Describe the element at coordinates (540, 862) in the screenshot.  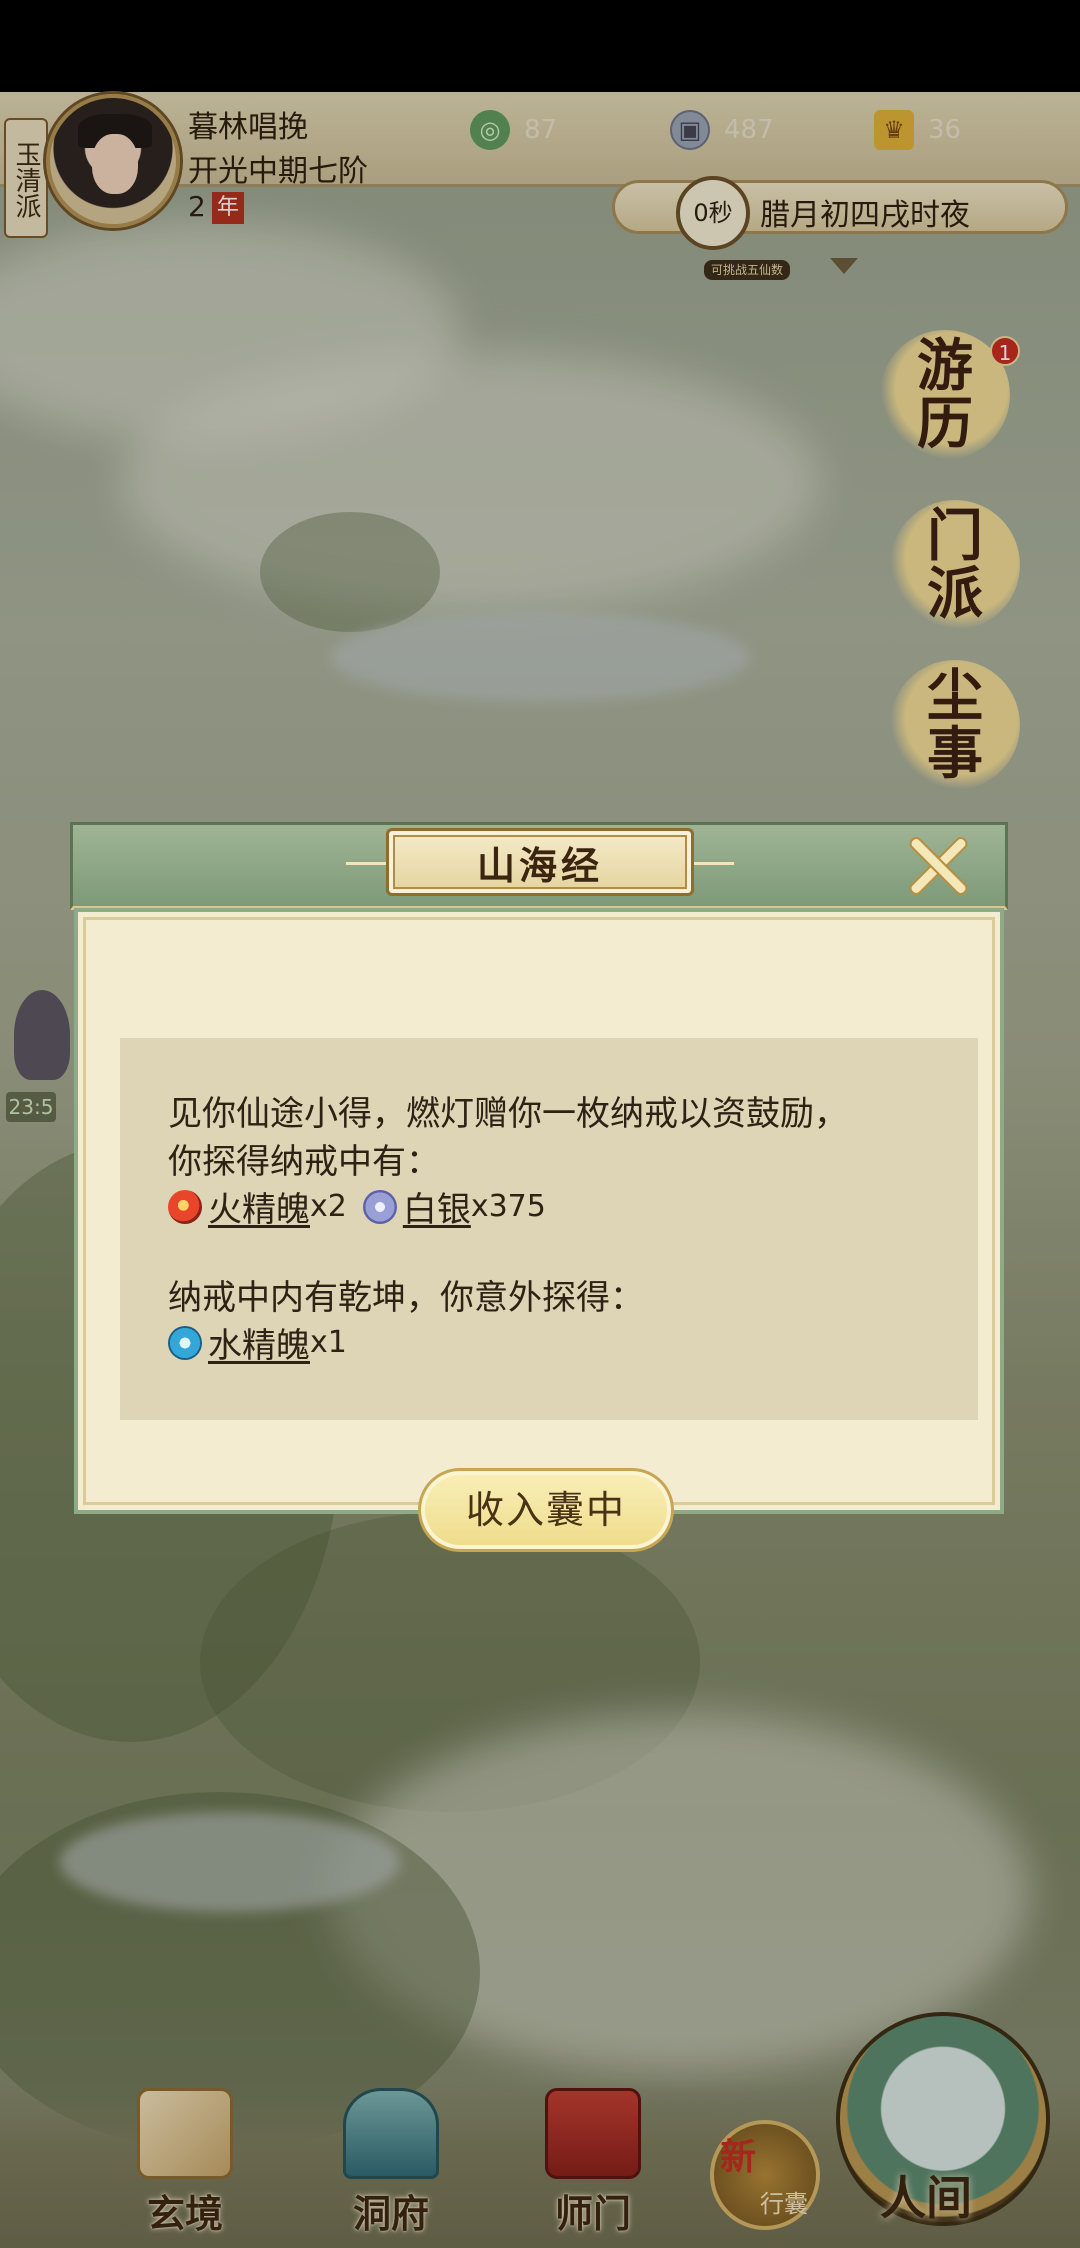
I see `dialog-title: 山海经` at that location.